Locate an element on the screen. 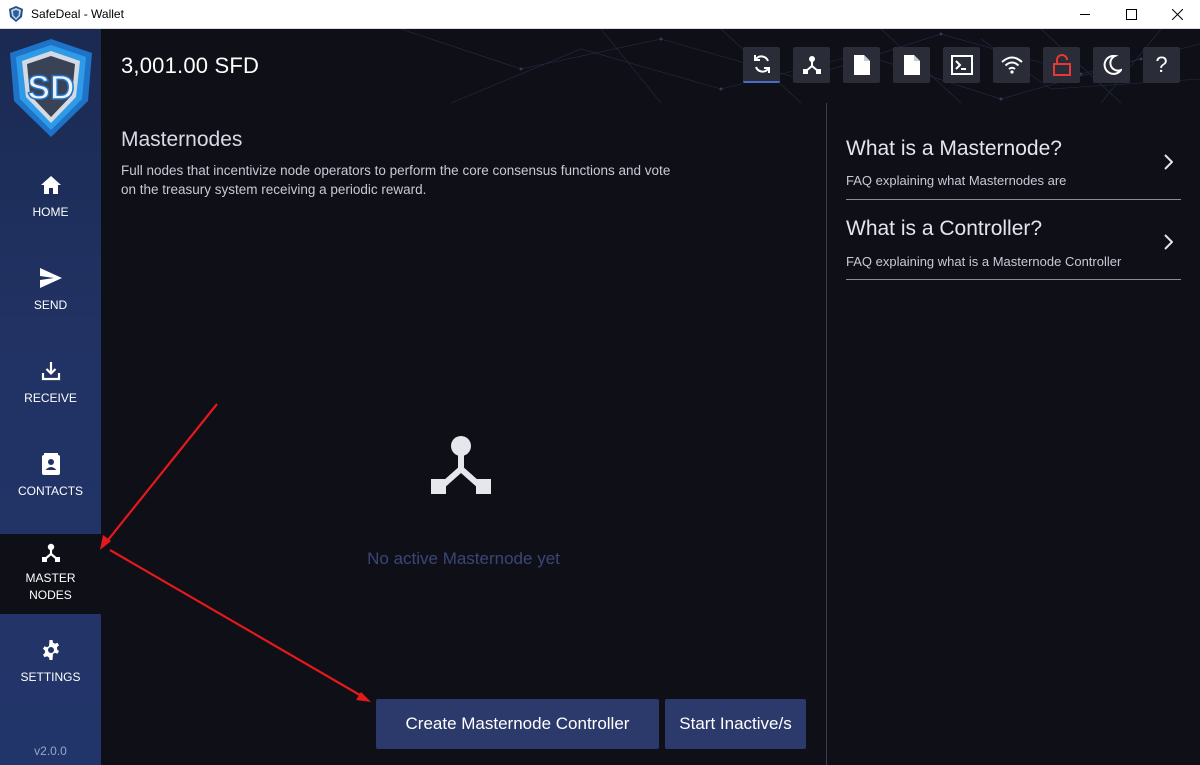 Image resolution: width=1200 pixels, height=765 pixels. nav-masternodes: MASTER NODES is located at coordinates (50, 574).